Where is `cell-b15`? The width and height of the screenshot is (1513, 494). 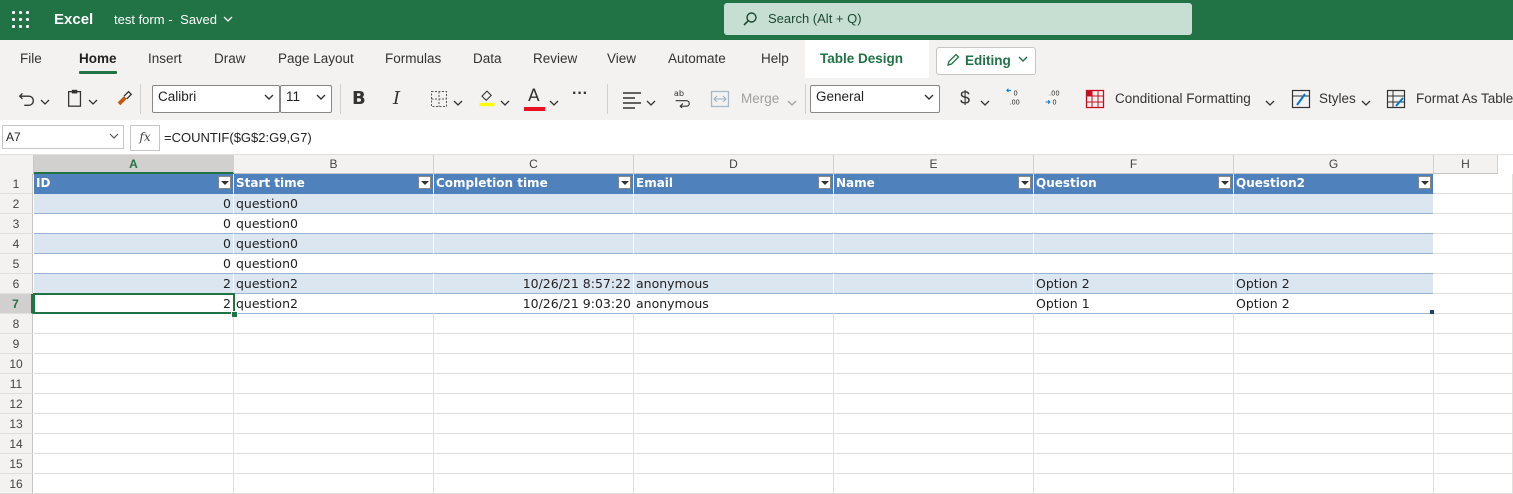
cell-b15 is located at coordinates (334, 464).